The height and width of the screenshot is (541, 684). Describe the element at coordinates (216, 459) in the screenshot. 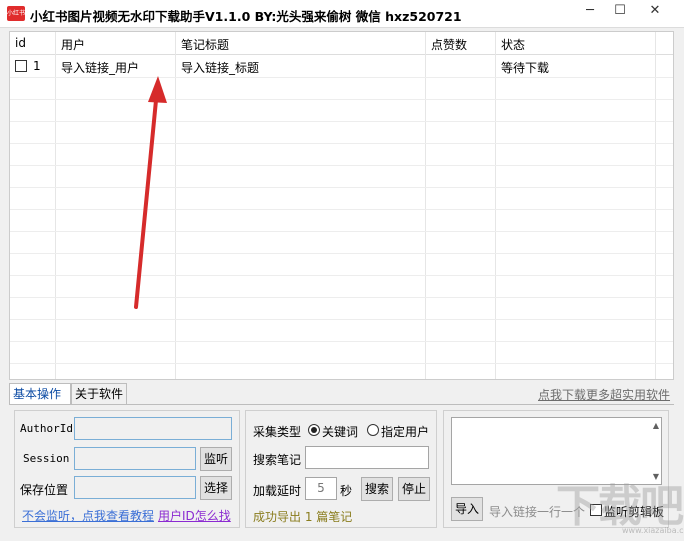

I see `monitor-button: 监听` at that location.